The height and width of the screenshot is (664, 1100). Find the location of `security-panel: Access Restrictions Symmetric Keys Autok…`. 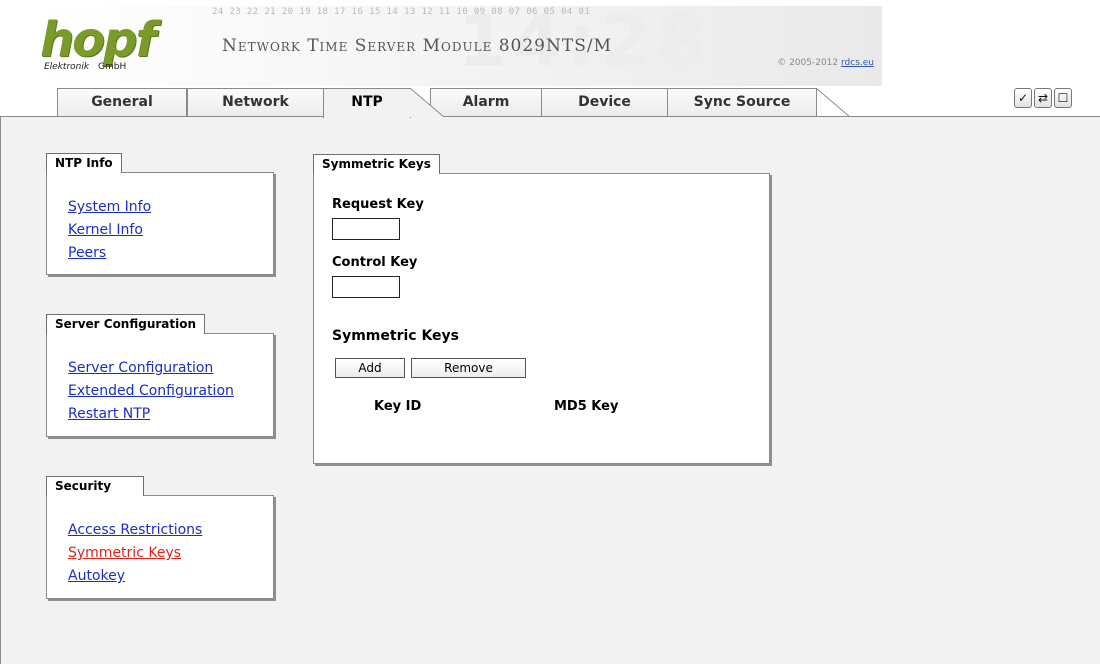

security-panel: Access Restrictions Symmetric Keys Autok… is located at coordinates (160, 547).